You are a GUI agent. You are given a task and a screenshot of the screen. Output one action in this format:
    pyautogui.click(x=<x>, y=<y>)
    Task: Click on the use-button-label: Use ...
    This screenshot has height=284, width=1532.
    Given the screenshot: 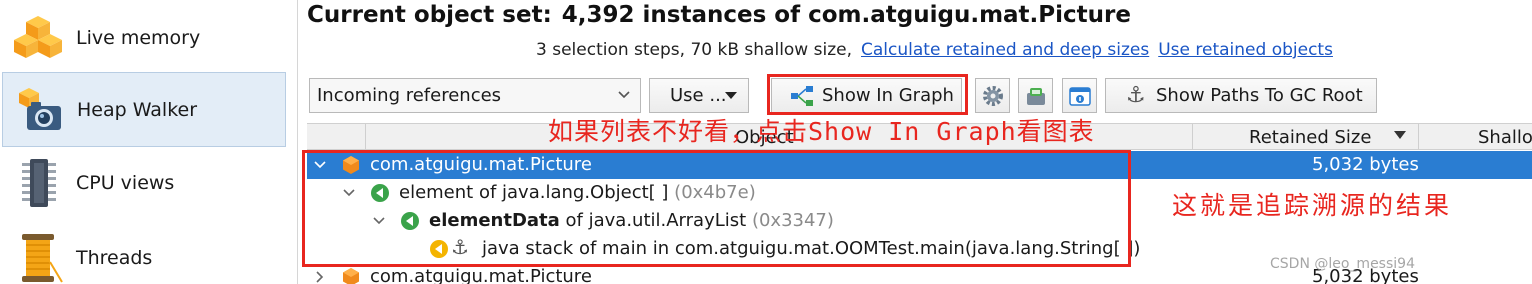 What is the action you would take?
    pyautogui.click(x=698, y=95)
    